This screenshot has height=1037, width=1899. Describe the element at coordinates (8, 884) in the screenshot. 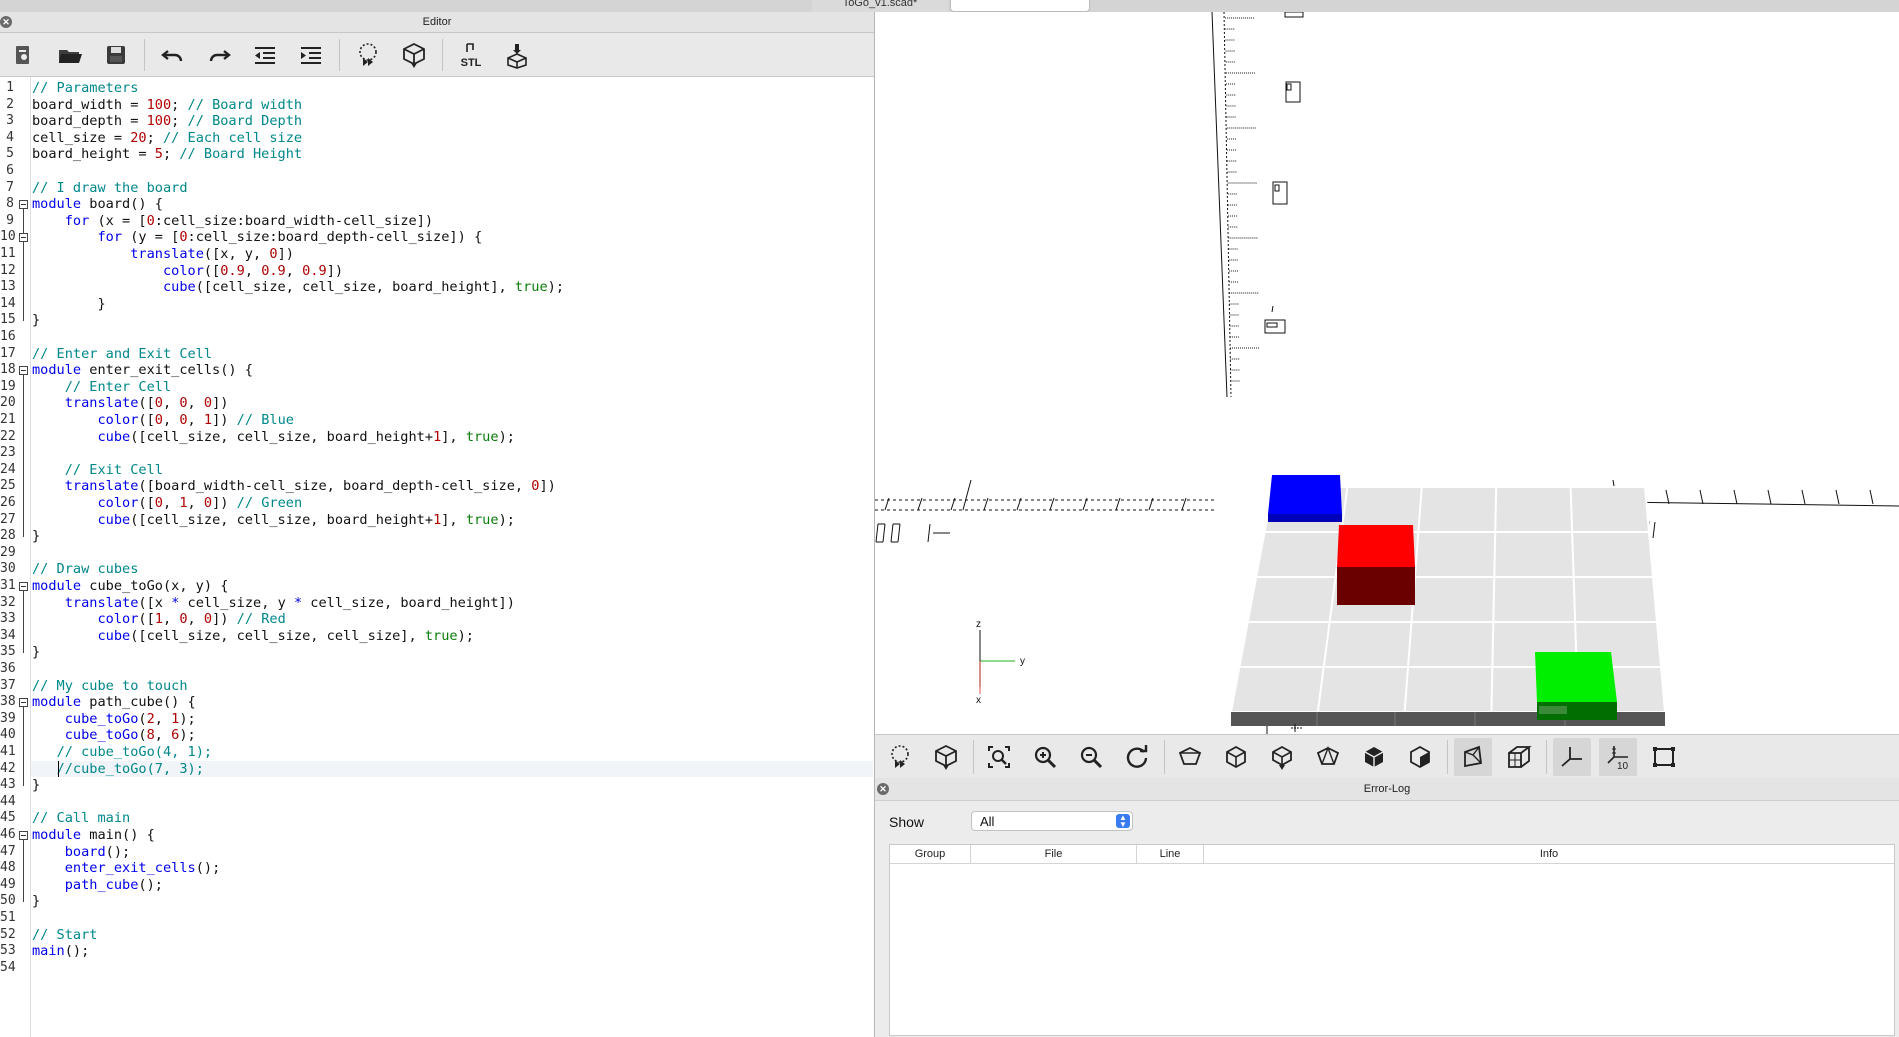

I see `line-number: 49` at that location.